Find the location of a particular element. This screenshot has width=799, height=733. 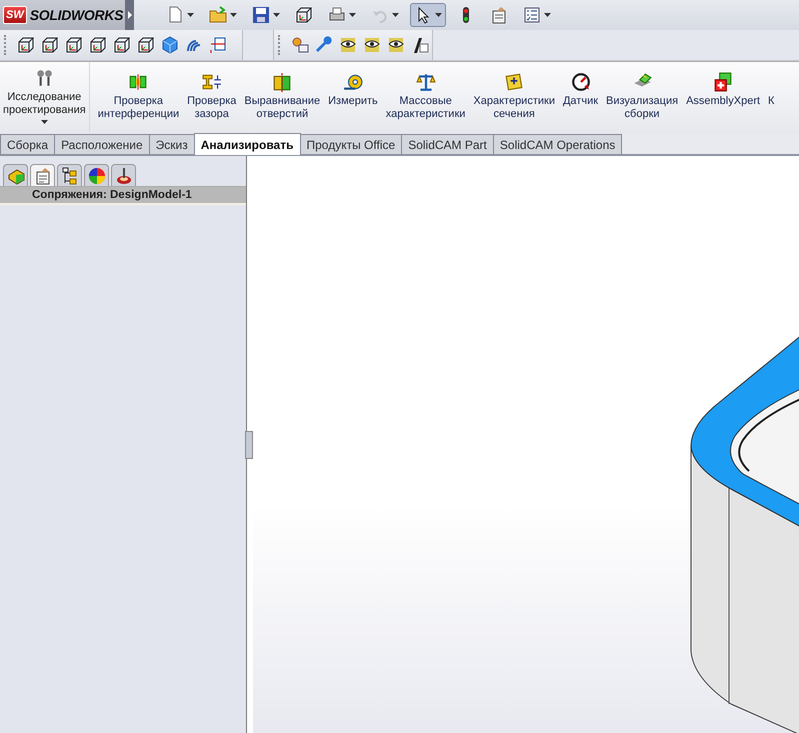

tab: Сборка is located at coordinates (28, 144).